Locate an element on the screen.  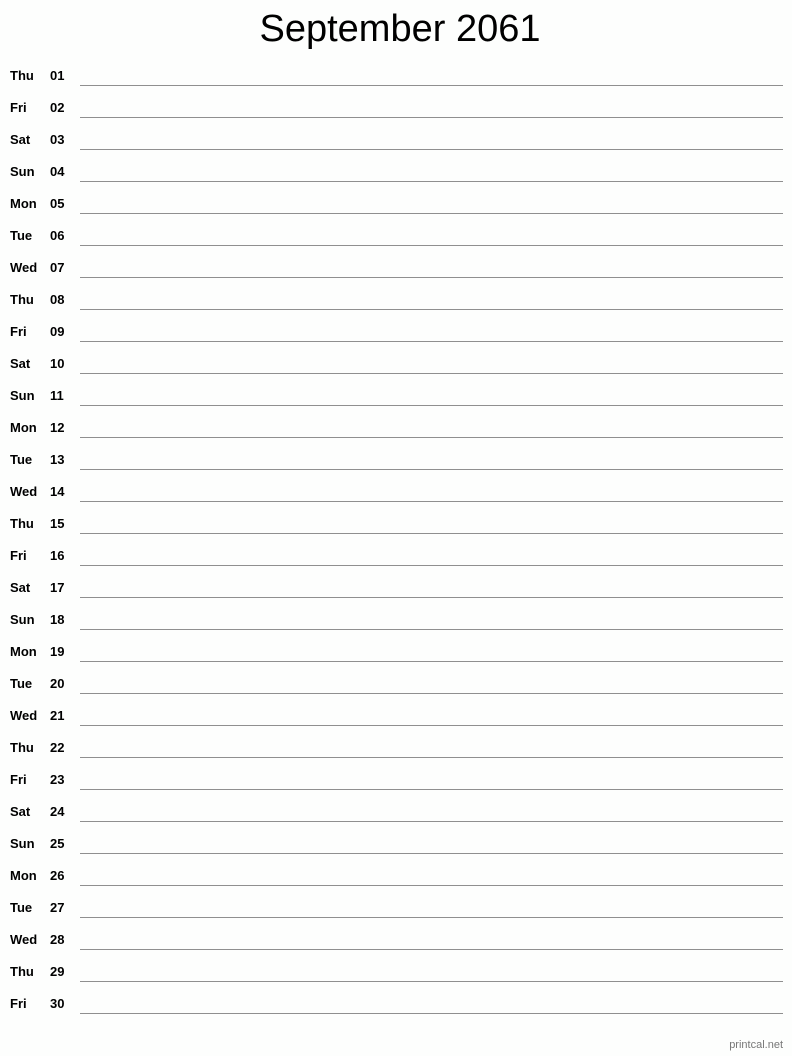
day-row: Thu 15 is located at coordinates (396, 518).